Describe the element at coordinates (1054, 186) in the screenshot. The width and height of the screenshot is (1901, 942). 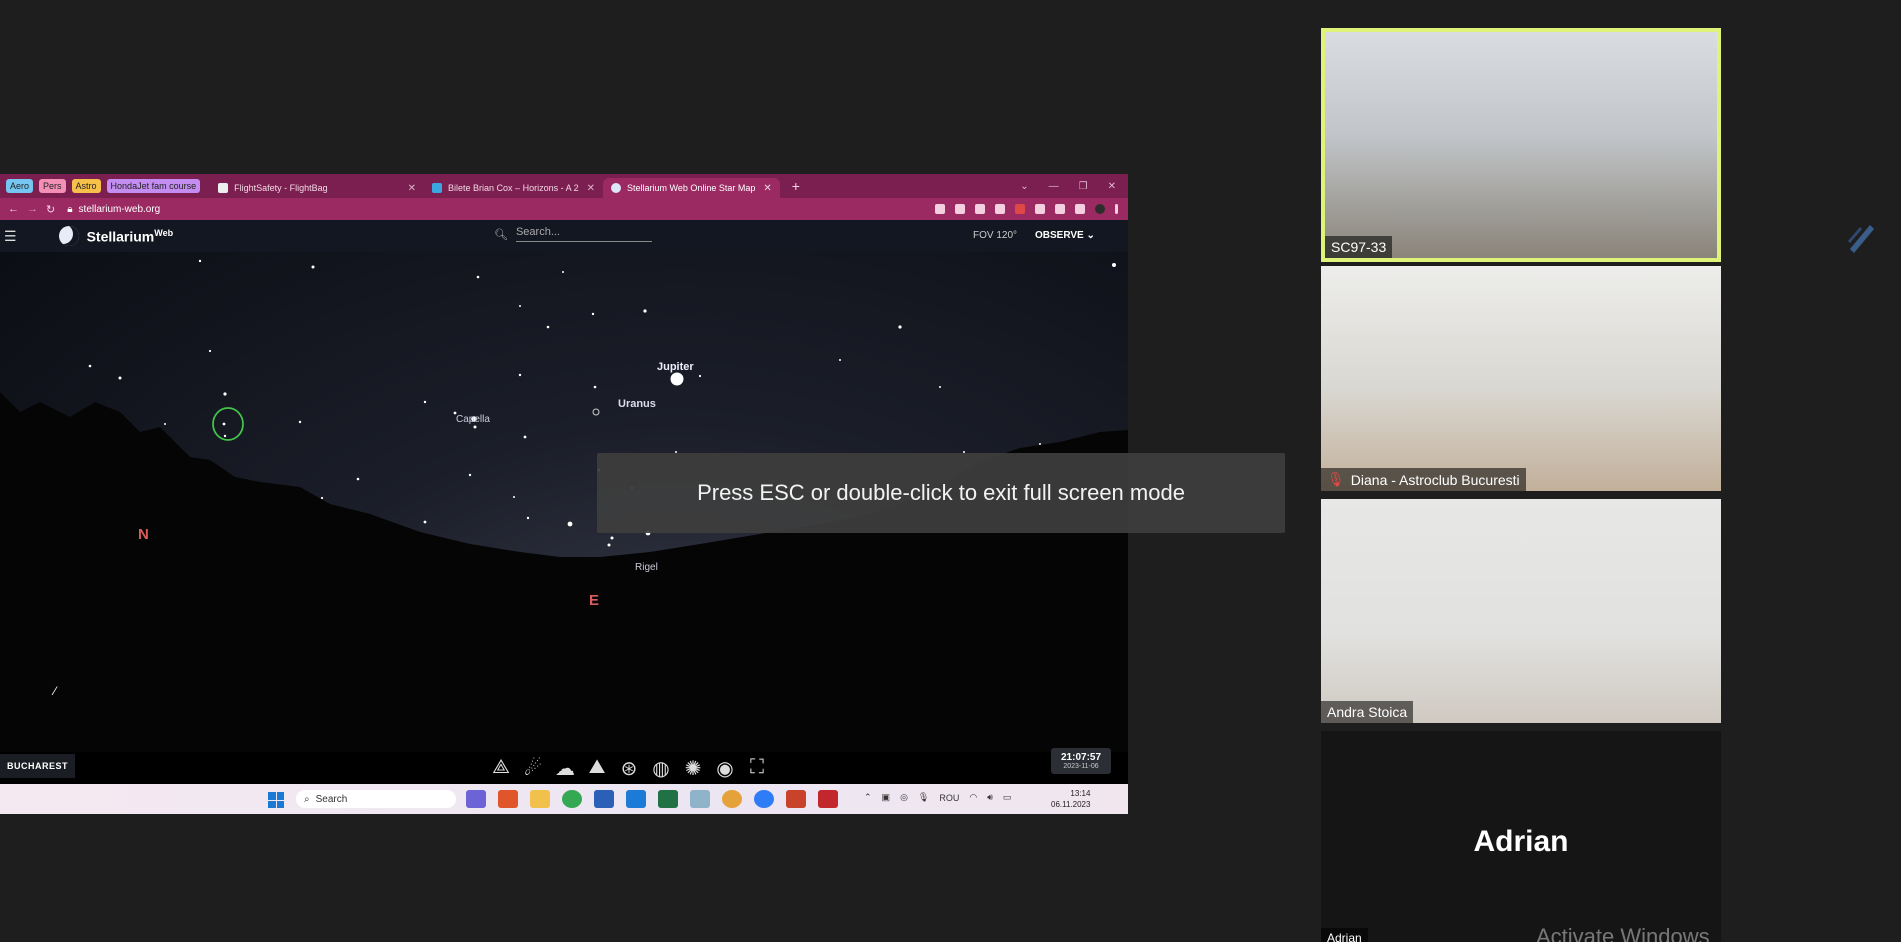
I see `minimize-icon: —` at that location.